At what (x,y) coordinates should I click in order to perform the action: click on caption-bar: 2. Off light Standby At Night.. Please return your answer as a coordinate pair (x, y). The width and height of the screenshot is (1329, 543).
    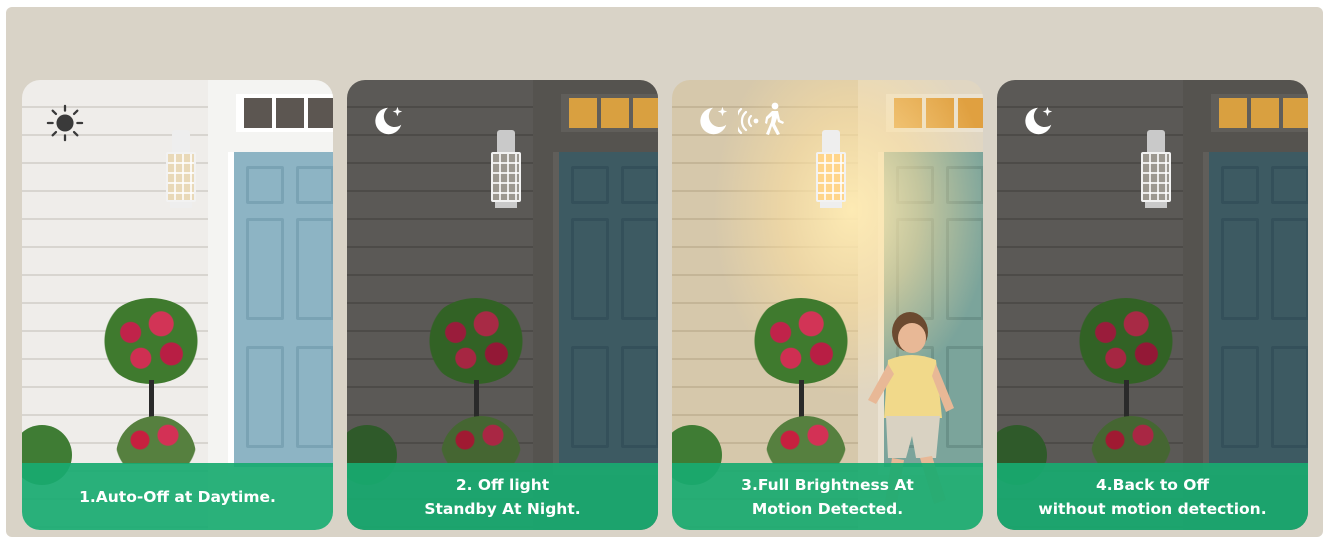
    Looking at the image, I should click on (502, 496).